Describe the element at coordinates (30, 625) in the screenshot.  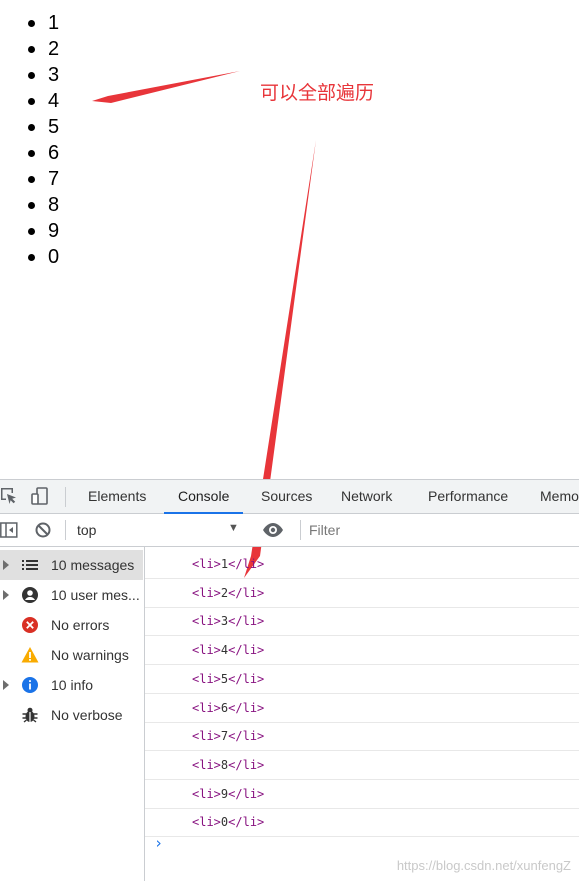
I see `error-icon` at that location.